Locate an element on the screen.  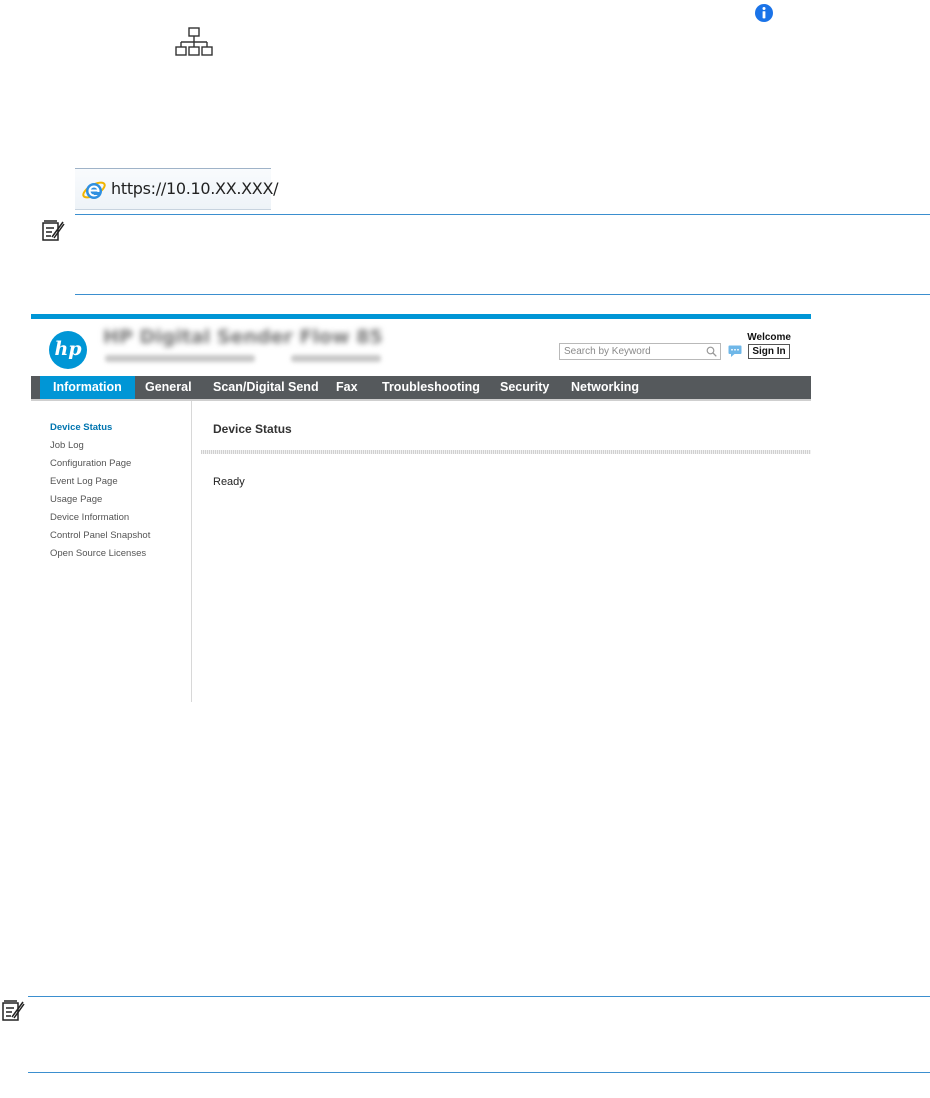
url-text: https://10.10.XX.XXX/ is located at coordinates (195, 188).